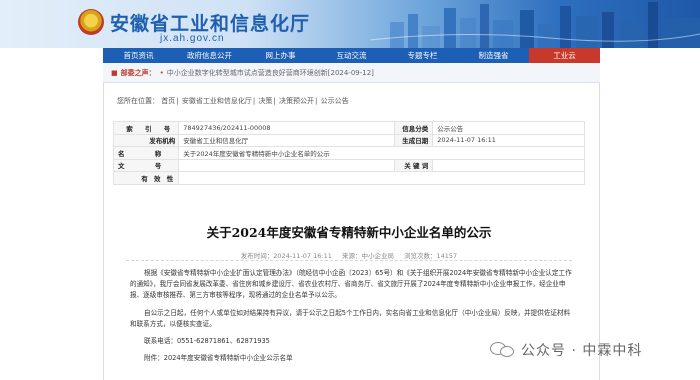 Image resolution: width=700 pixels, height=380 pixels. What do you see at coordinates (431, 256) in the screenshot?
I see `view-count: 浏览次数：14157` at bounding box center [431, 256].